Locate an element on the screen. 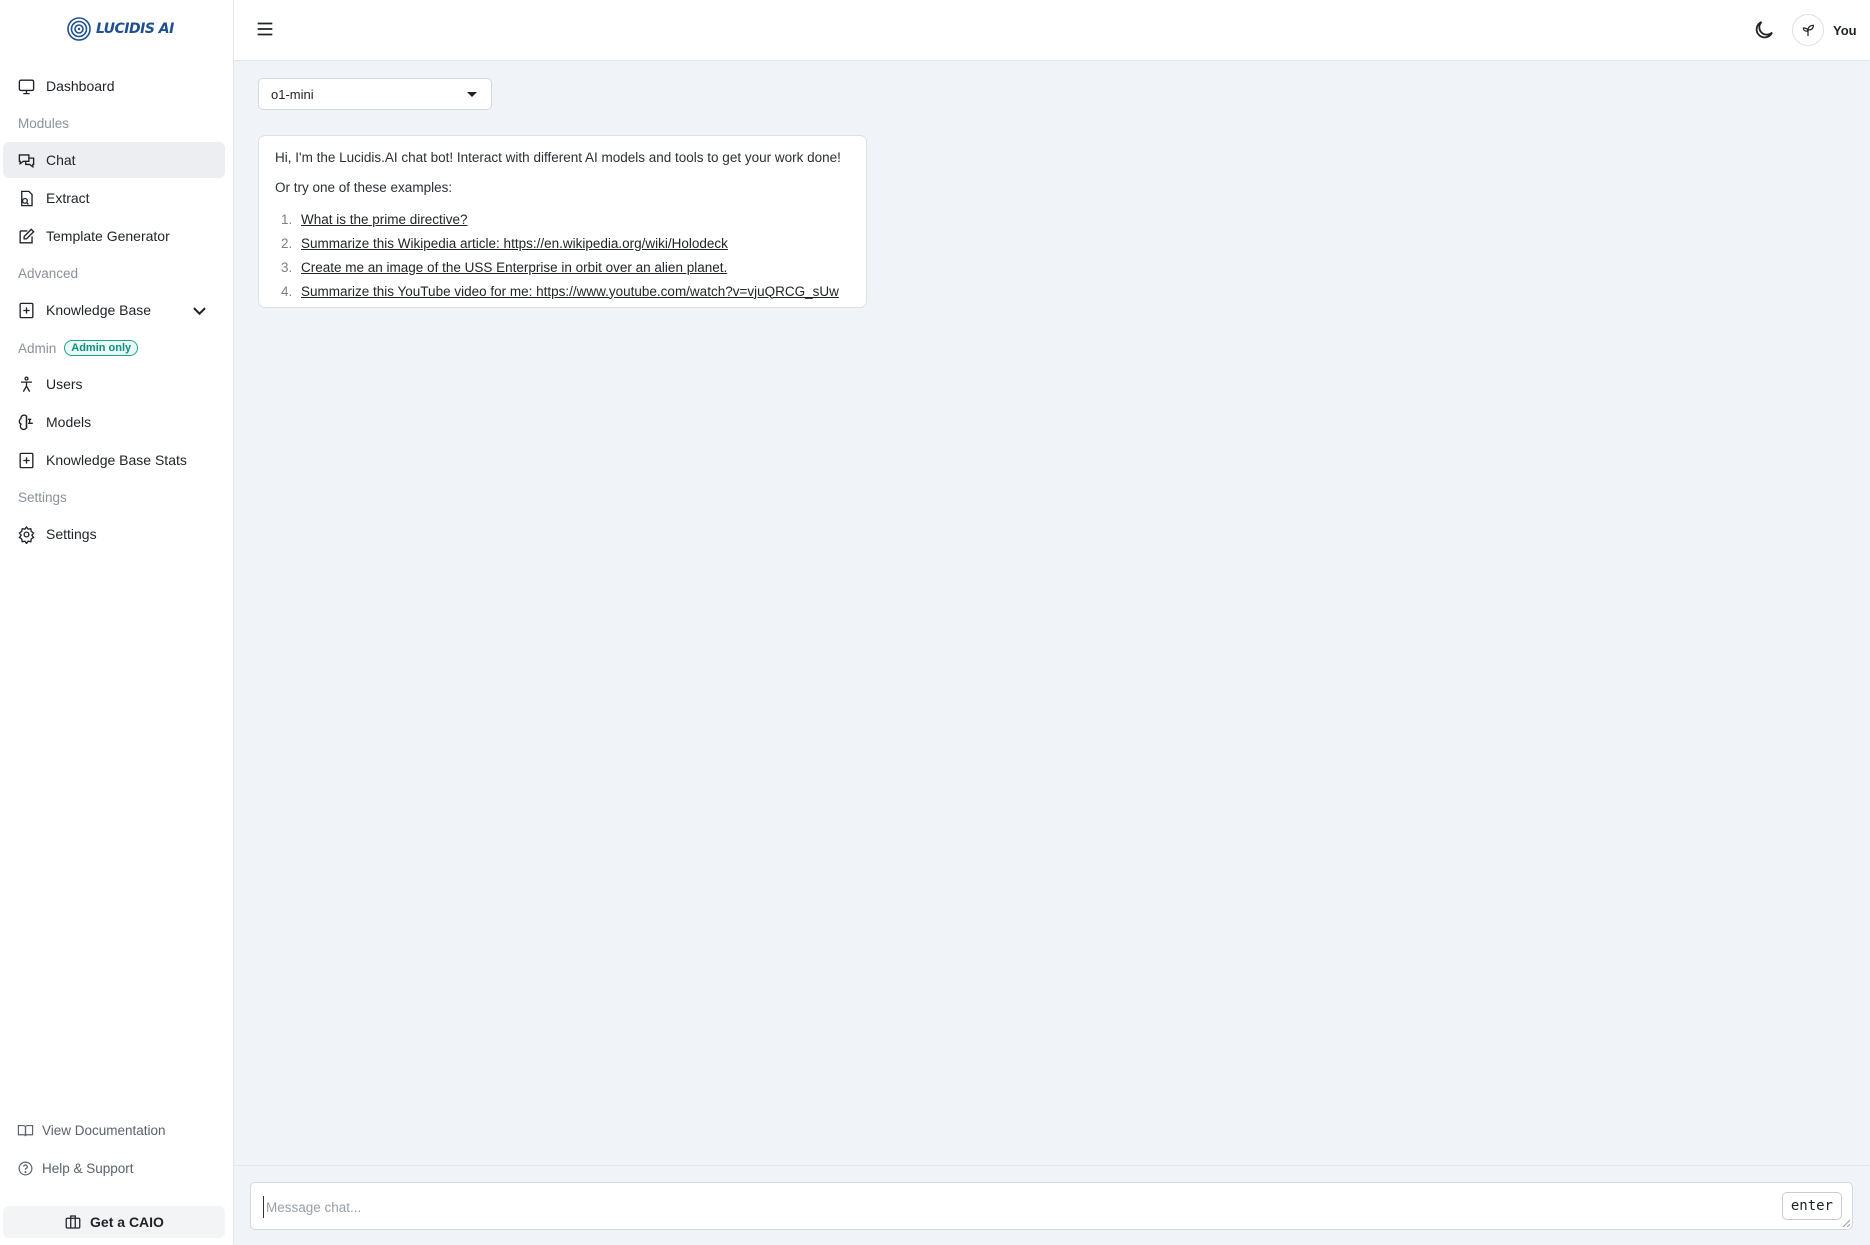 The width and height of the screenshot is (1870, 1245). avatar is located at coordinates (1808, 30).